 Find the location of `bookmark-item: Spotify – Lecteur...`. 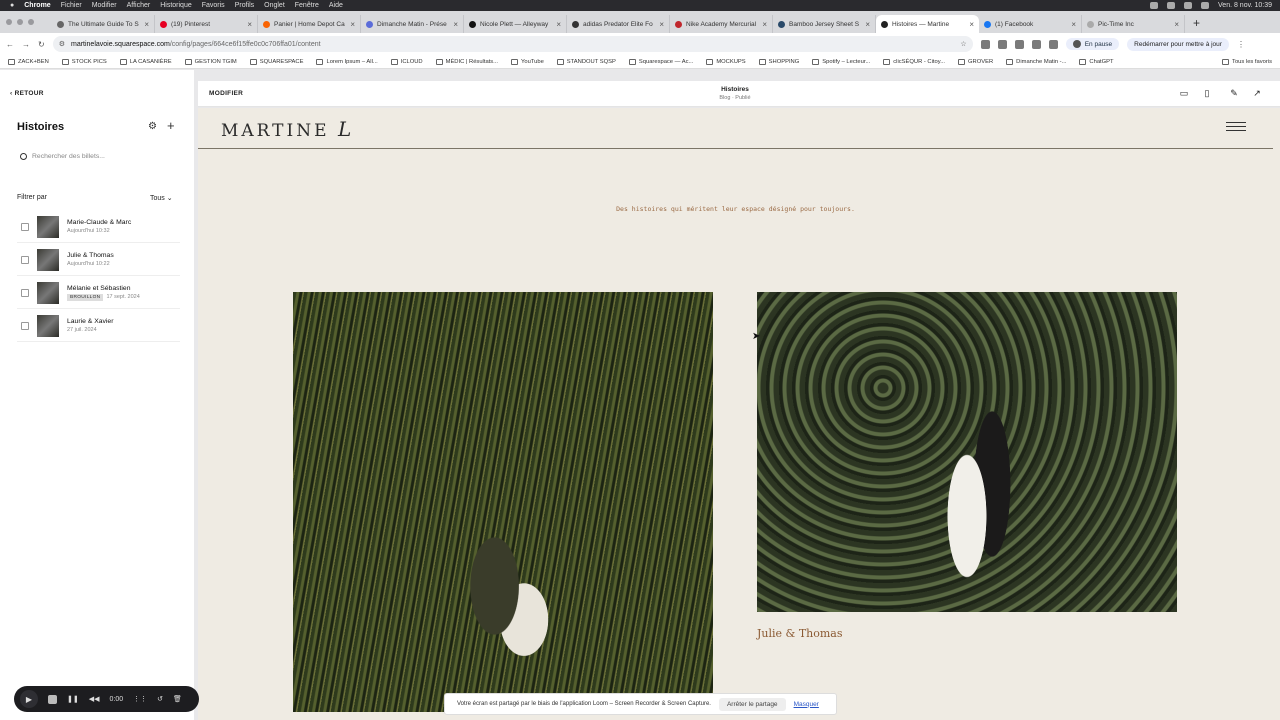

bookmark-item: Spotify – Lecteur... is located at coordinates (841, 61).